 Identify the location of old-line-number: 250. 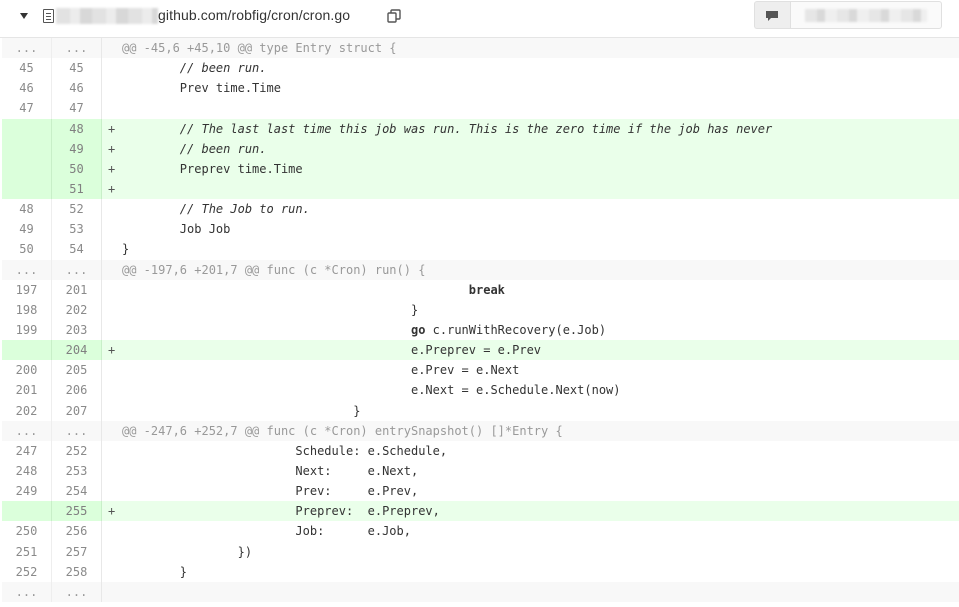
(27, 531).